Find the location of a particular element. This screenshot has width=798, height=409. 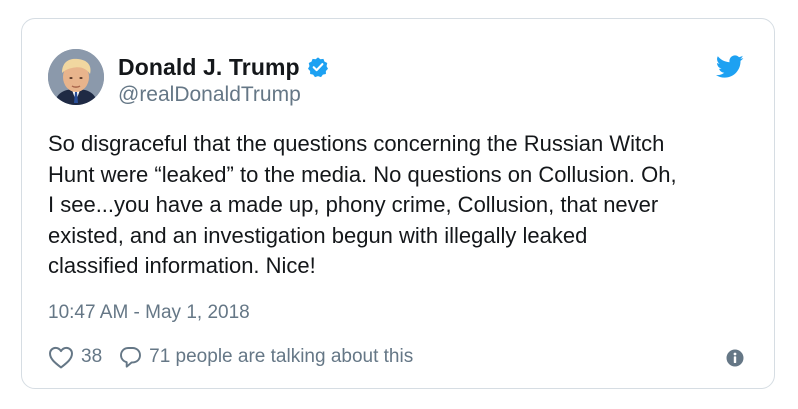

reply-button: 71 people are talking about this is located at coordinates (265, 357).